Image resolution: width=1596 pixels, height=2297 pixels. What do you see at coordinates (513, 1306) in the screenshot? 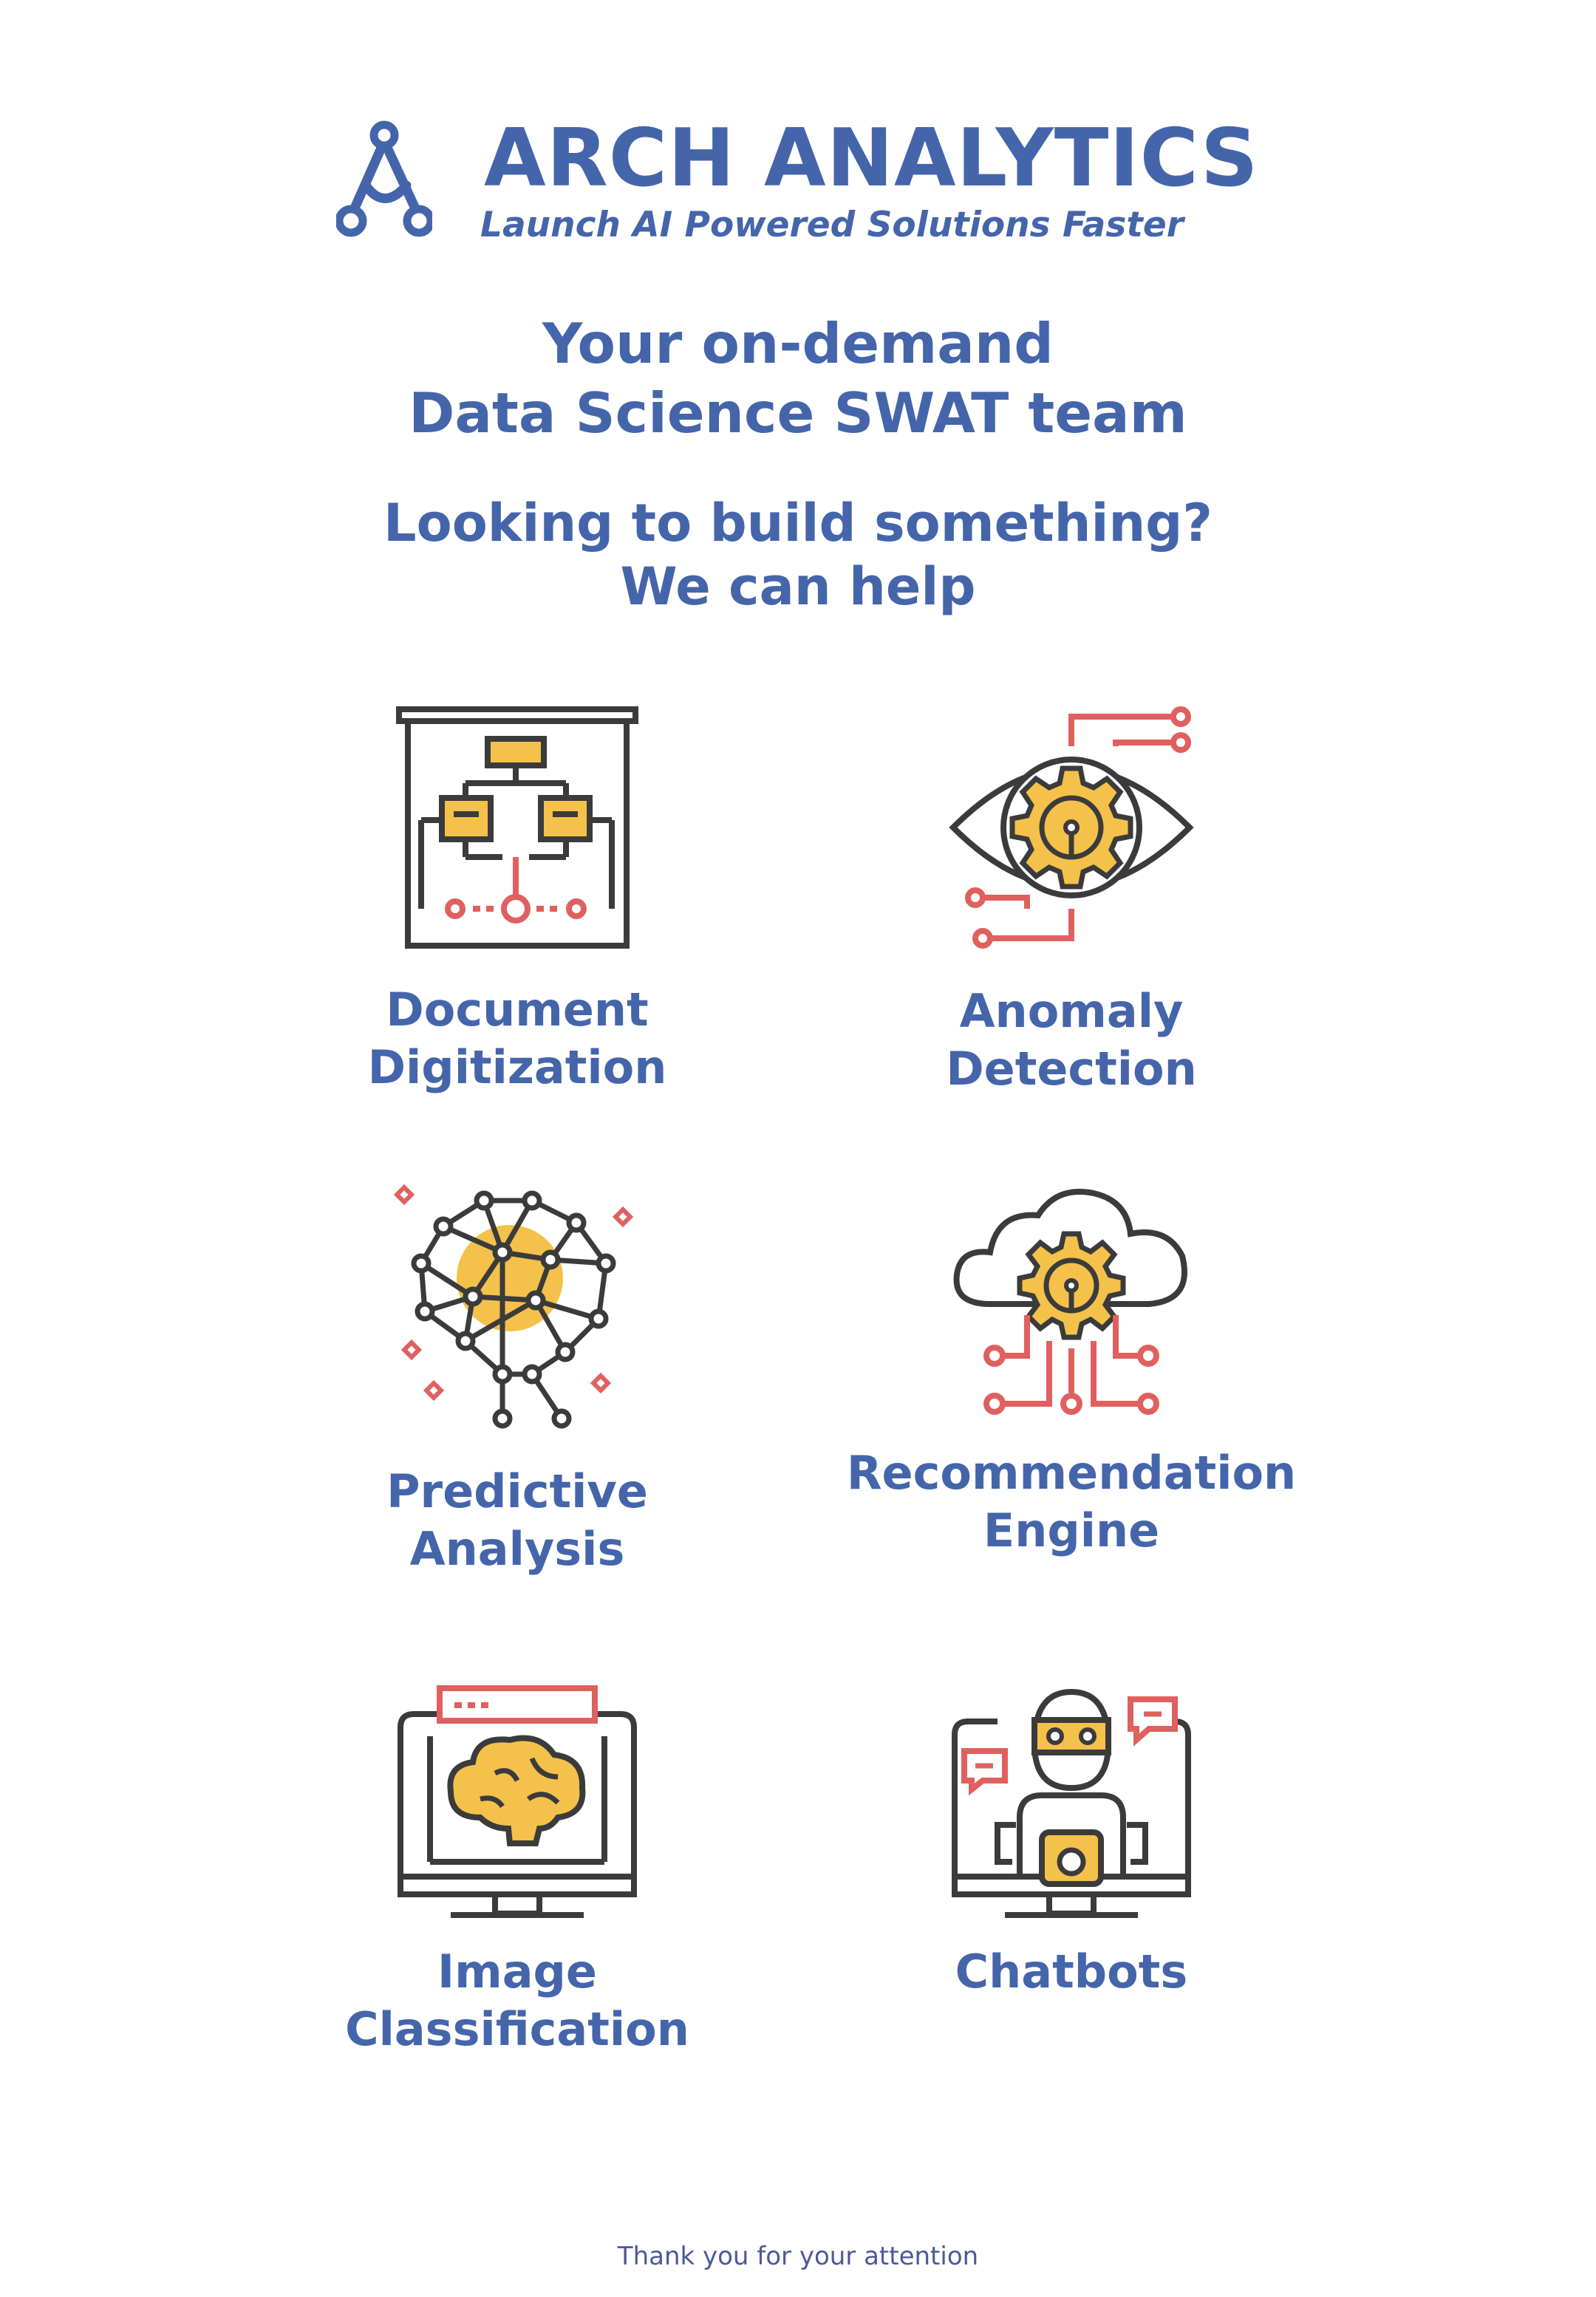
I see `neural-brain-icon` at bounding box center [513, 1306].